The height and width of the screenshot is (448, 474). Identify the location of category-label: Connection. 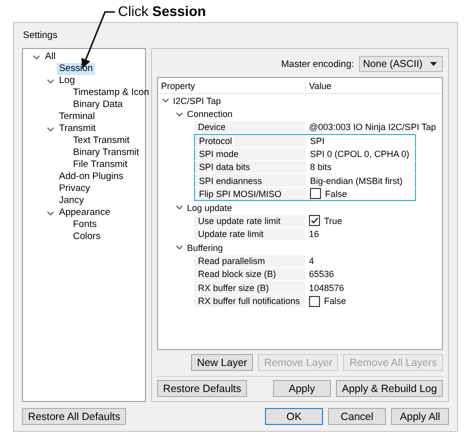
(209, 114).